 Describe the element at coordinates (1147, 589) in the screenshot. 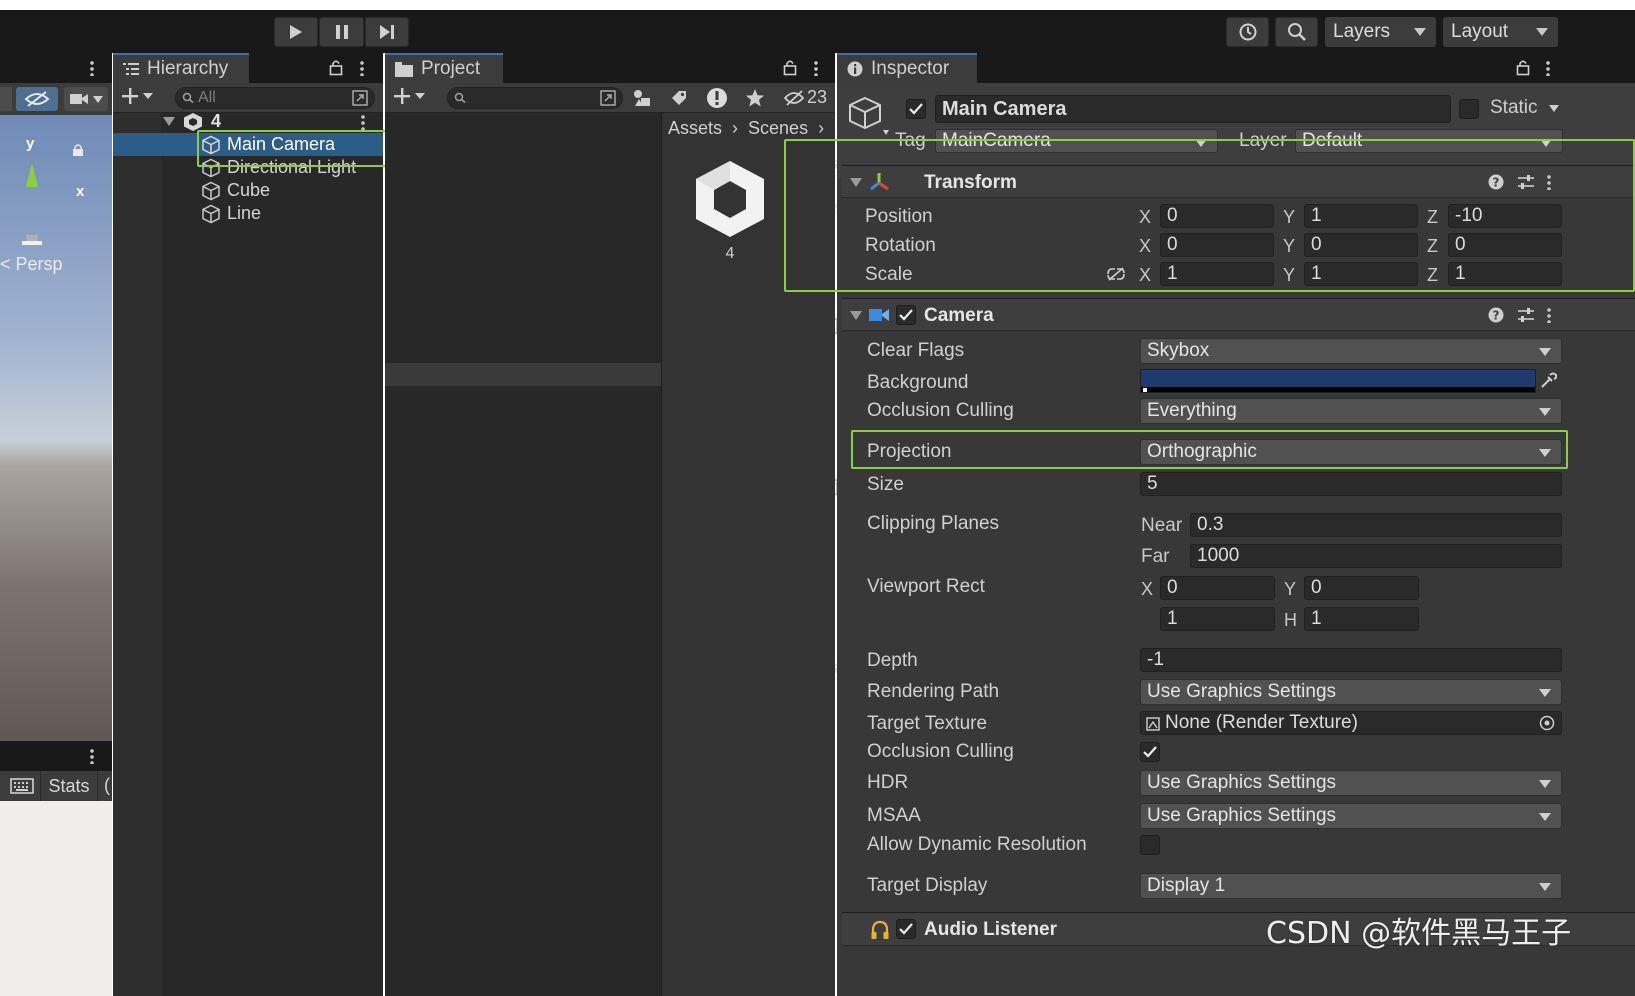

I see `viewport-x-label: X` at that location.